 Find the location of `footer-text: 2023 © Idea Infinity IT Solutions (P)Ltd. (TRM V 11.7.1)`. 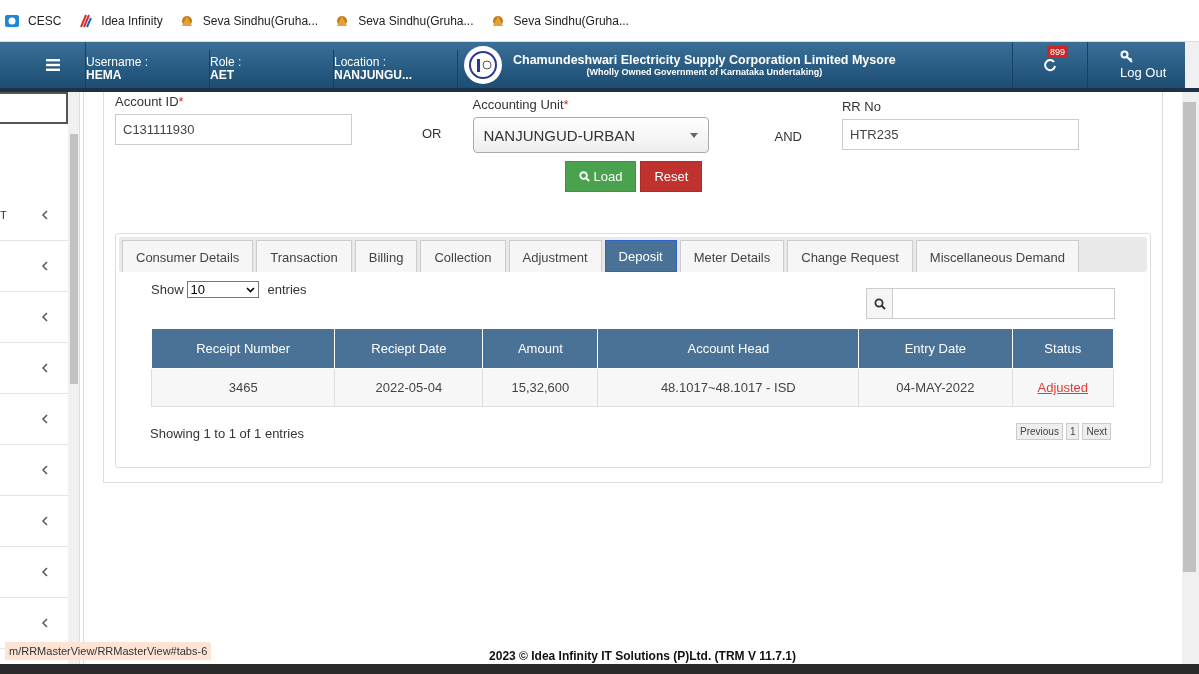

footer-text: 2023 © Idea Infinity IT Solutions (P)Ltd. (TRM V 11.7.1) is located at coordinates (642, 656).